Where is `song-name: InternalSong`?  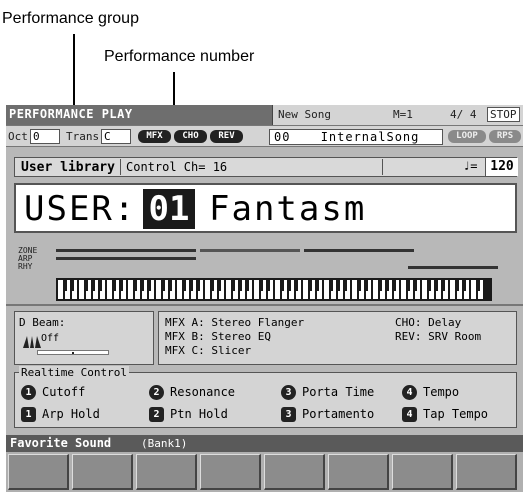 song-name: InternalSong is located at coordinates (370, 137).